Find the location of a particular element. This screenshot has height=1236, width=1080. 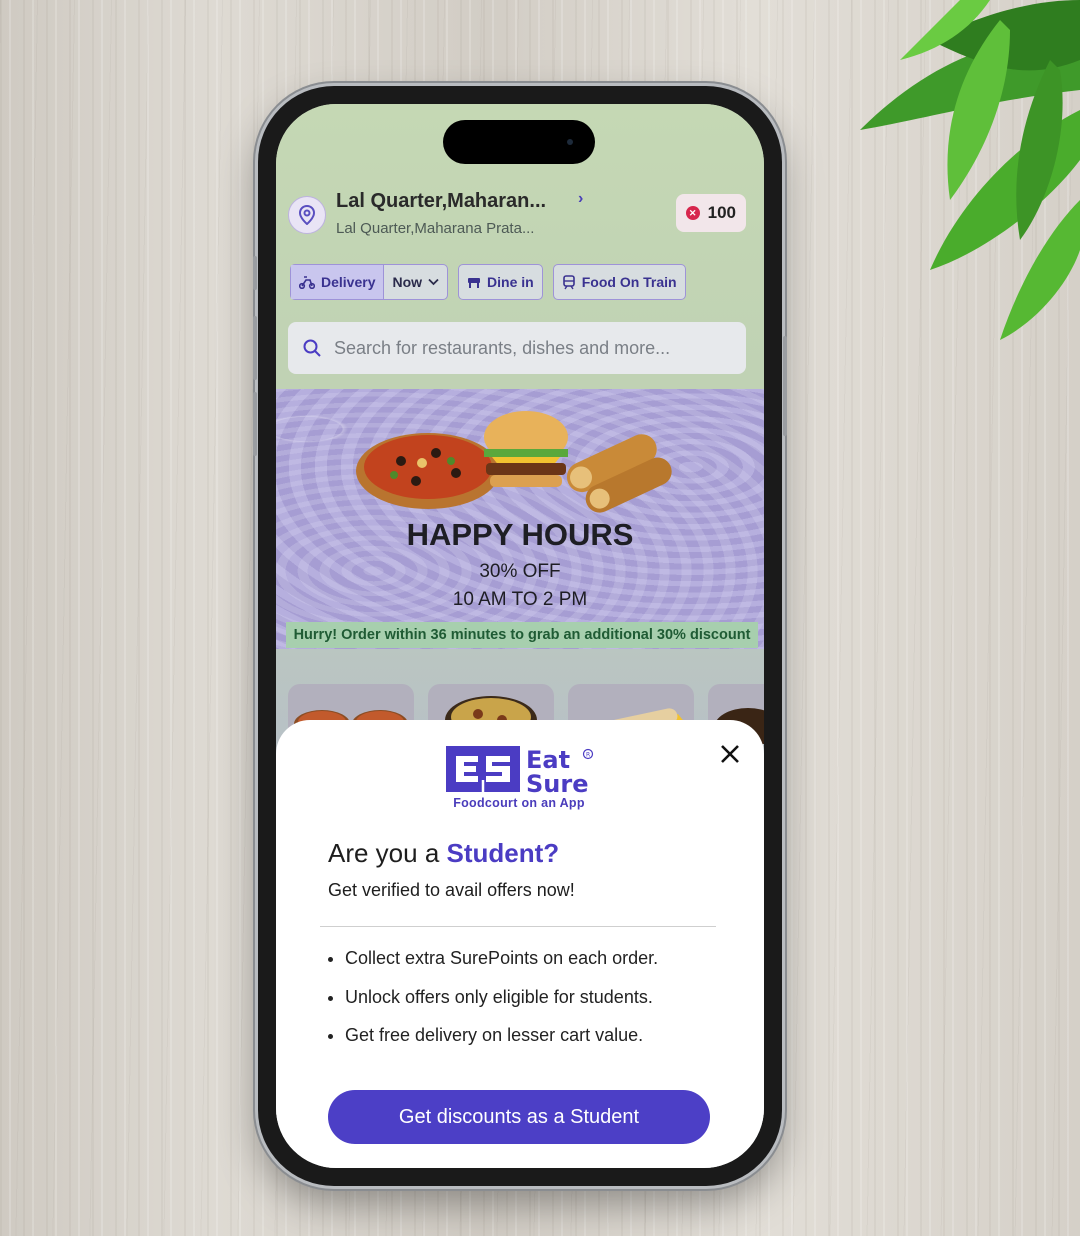

get-student-discounts-button: Get discounts as a Student is located at coordinates (519, 1117).